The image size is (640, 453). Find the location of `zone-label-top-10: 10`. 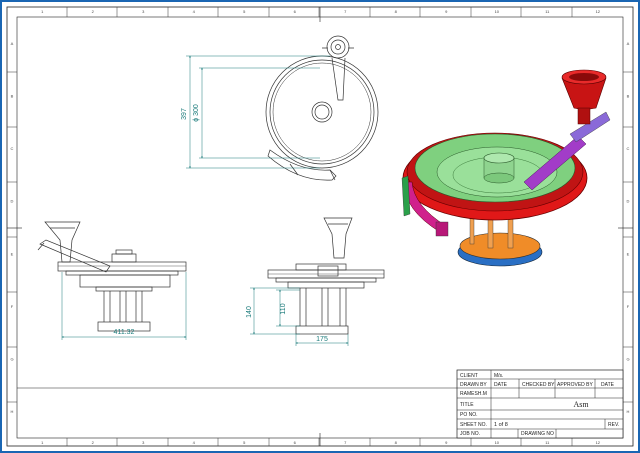

zone-label-top-10: 10 is located at coordinates (497, 11).